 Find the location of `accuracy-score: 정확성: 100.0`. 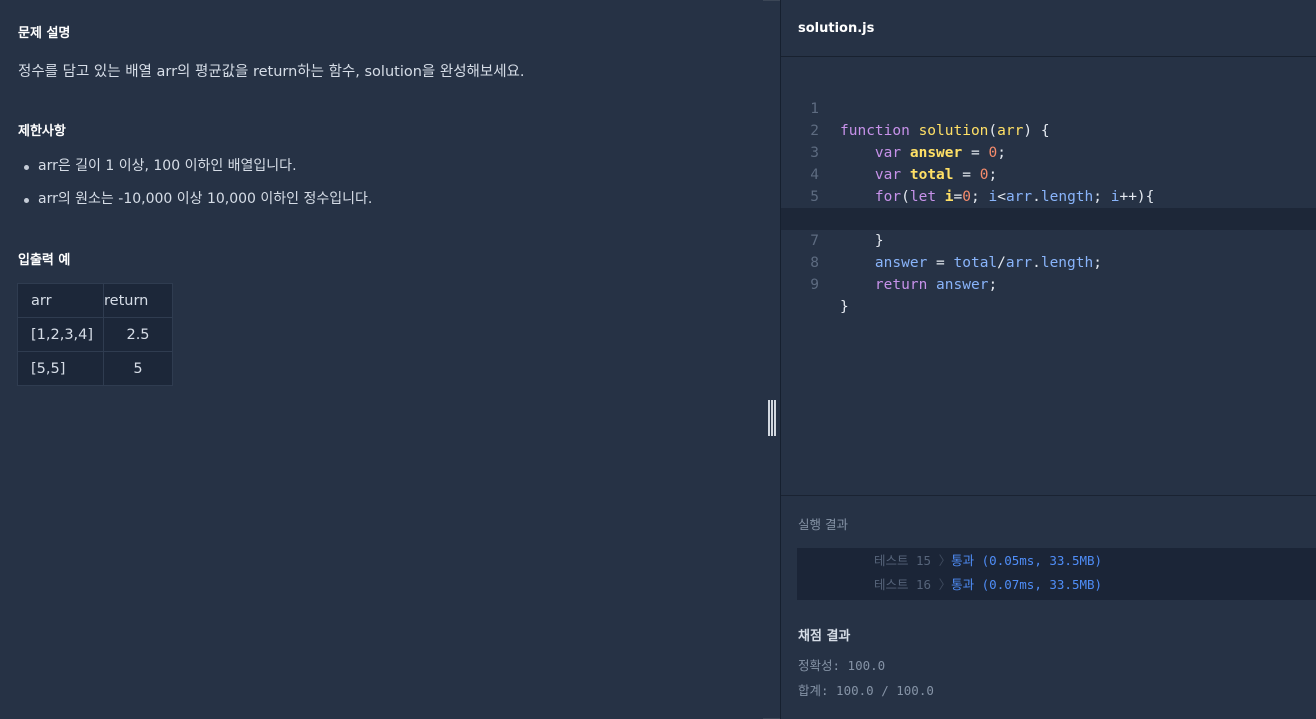

accuracy-score: 정확성: 100.0 is located at coordinates (842, 665).